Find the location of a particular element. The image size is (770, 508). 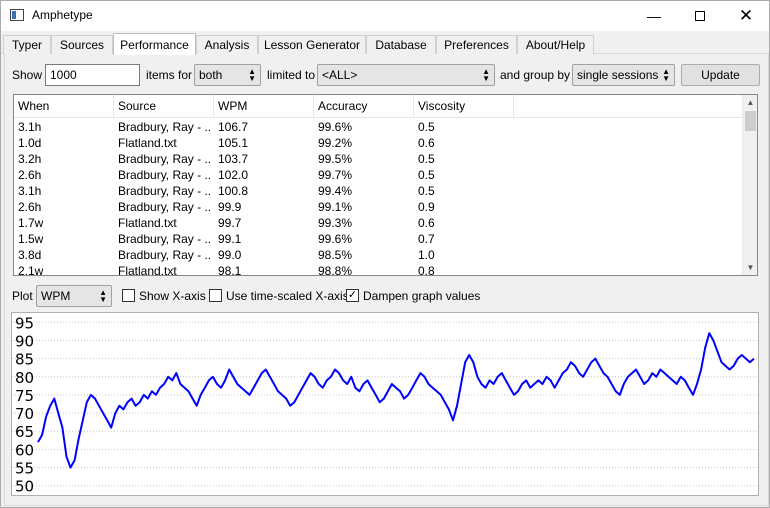

table-row: 2.1w Flatland.txt 98.1 98.8% 0.8 is located at coordinates (379, 269).